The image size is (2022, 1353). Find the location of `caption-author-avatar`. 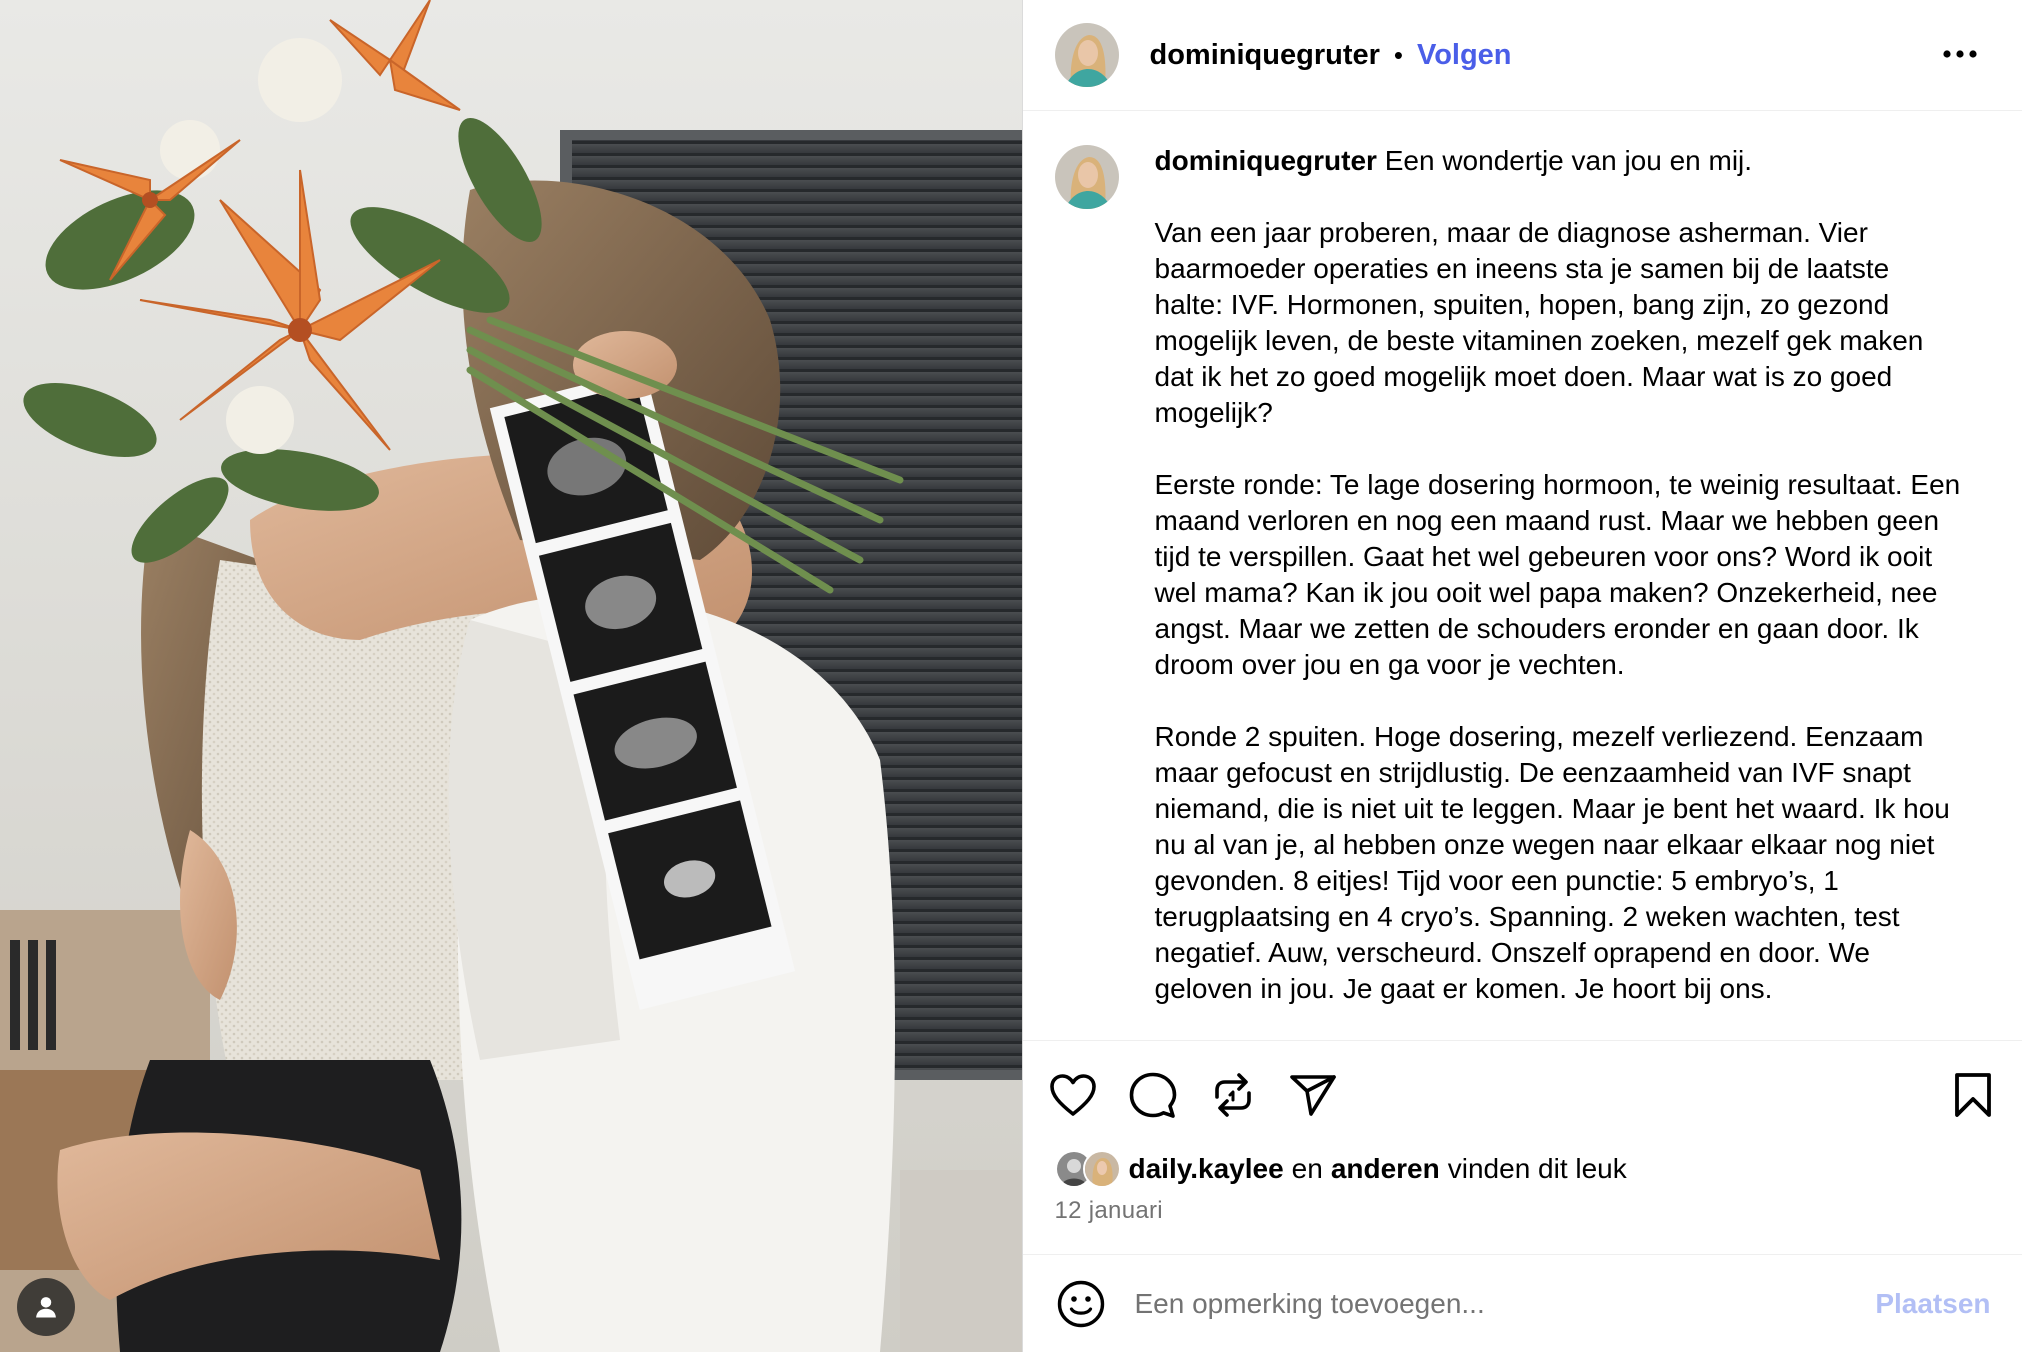

caption-author-avatar is located at coordinates (1087, 177).